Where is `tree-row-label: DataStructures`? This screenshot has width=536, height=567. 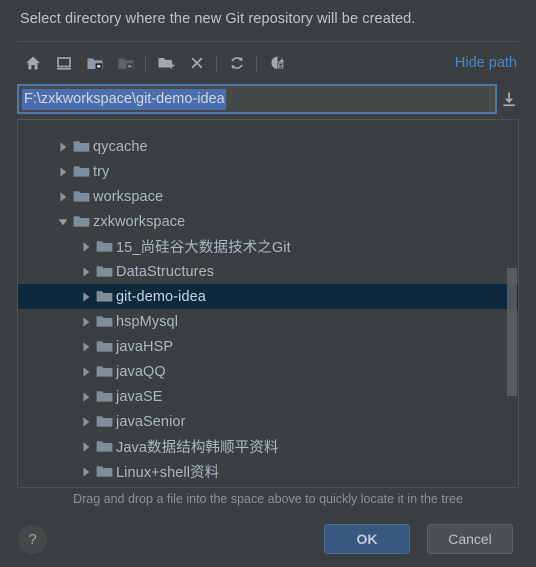
tree-row-label: DataStructures is located at coordinates (165, 271).